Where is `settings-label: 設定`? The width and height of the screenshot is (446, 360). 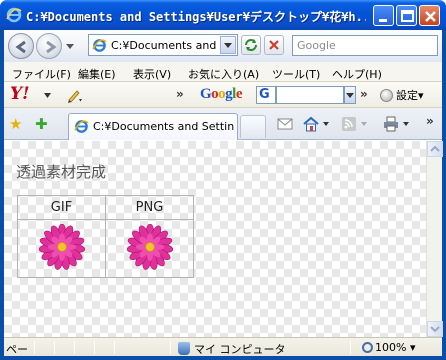 settings-label: 設定 is located at coordinates (407, 95).